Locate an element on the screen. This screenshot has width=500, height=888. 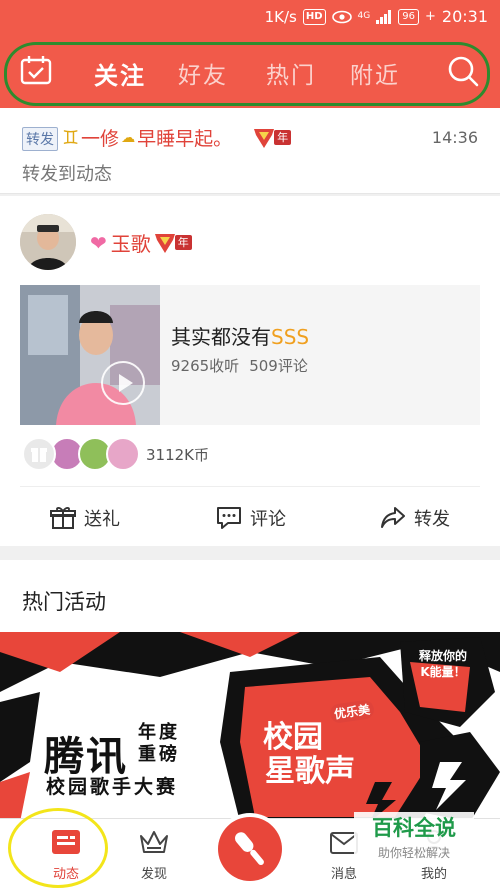
song-title-text: 其实都没有 is located at coordinates (221, 337).